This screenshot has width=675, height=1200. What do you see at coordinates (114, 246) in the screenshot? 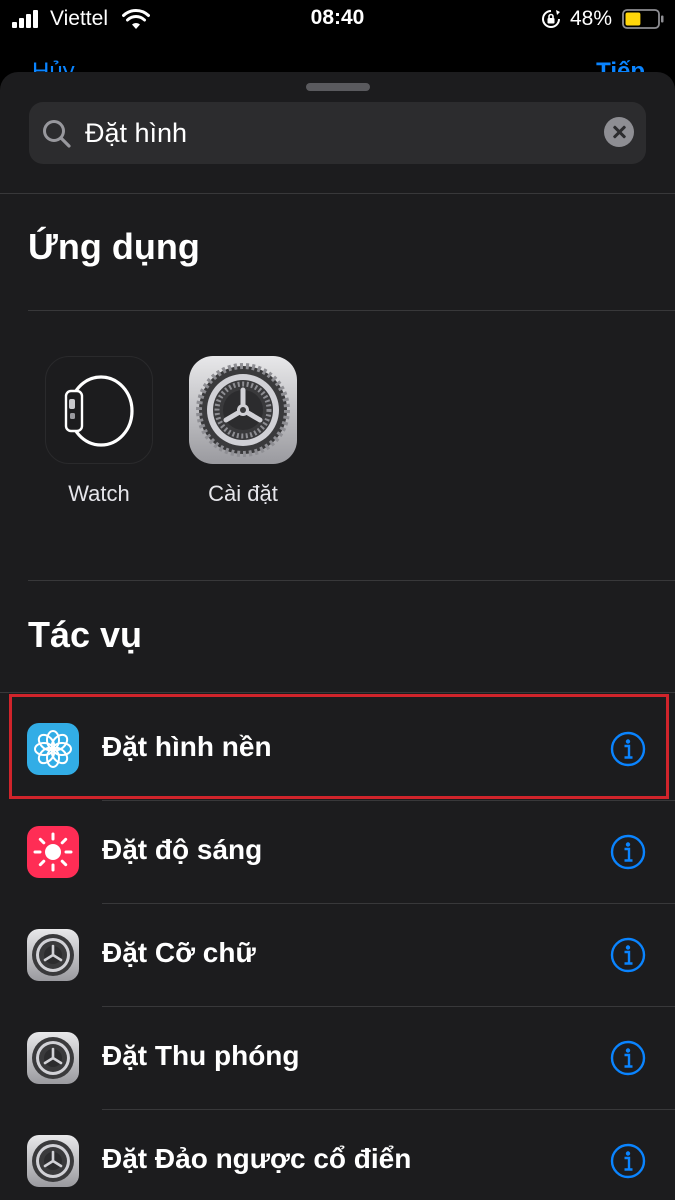
I see `apps-section-title: Ứng dụng` at bounding box center [114, 246].